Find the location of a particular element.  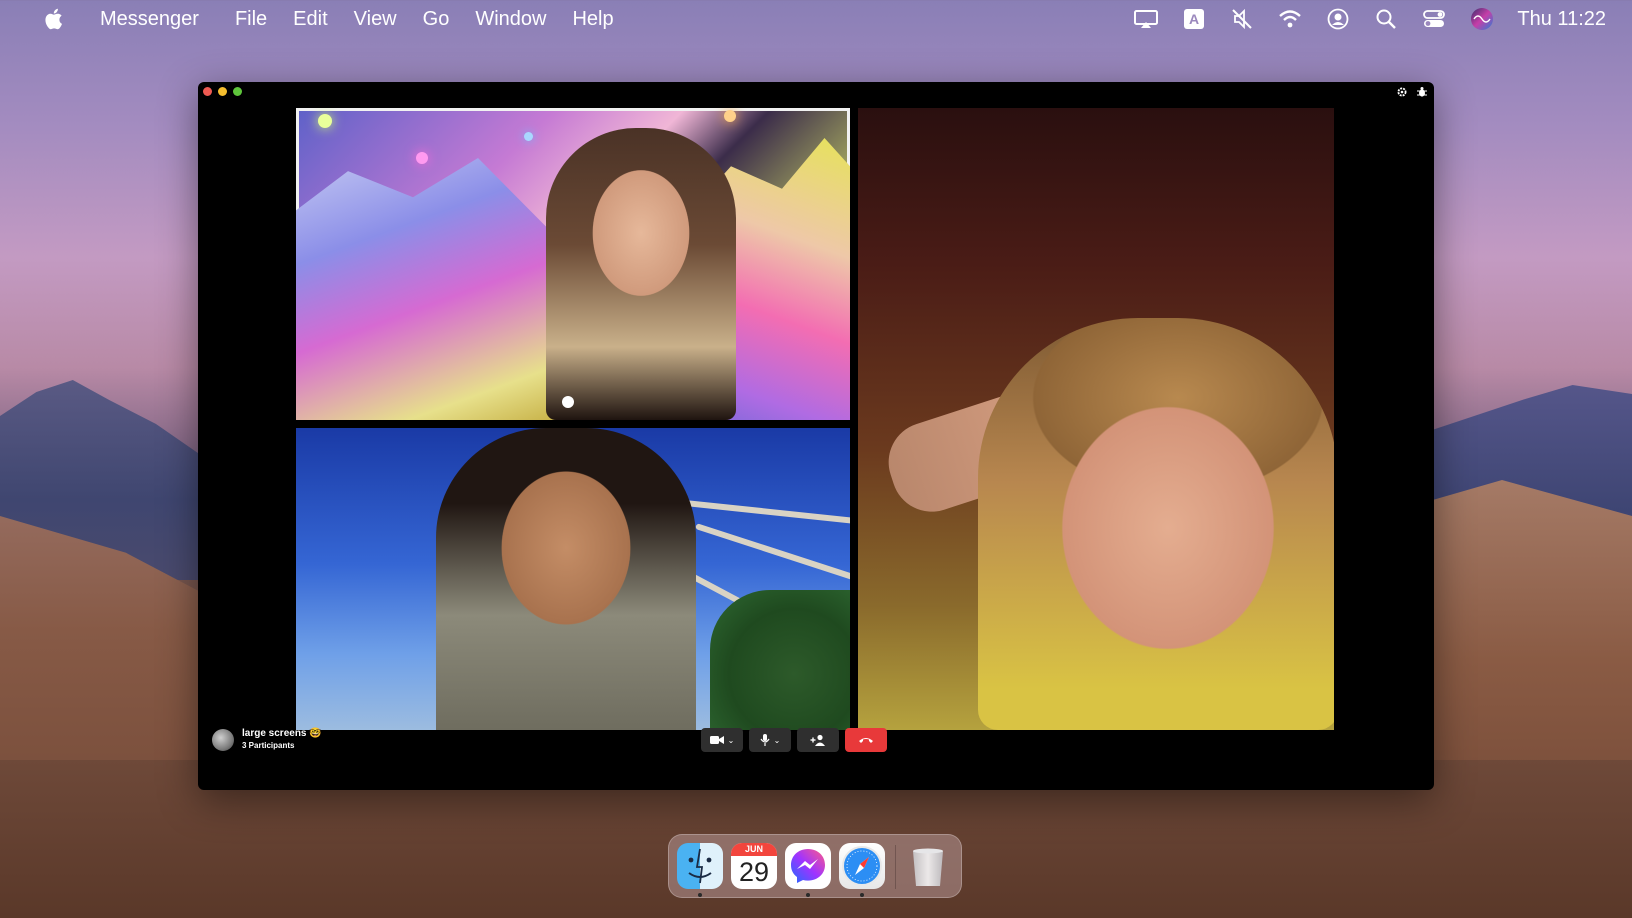

user-icon is located at coordinates (1338, 19).